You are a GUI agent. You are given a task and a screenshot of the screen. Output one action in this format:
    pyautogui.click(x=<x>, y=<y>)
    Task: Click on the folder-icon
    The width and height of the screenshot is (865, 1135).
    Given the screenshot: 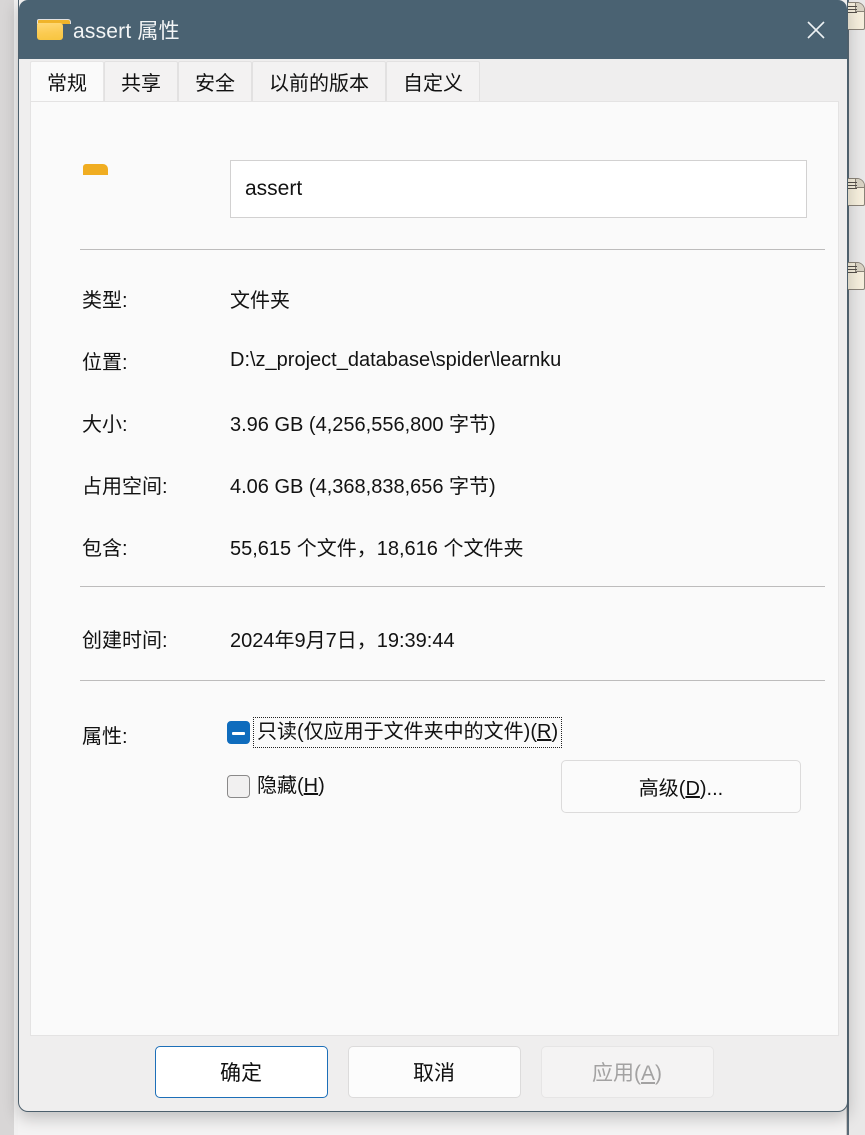 What is the action you would take?
    pyautogui.click(x=54, y=29)
    